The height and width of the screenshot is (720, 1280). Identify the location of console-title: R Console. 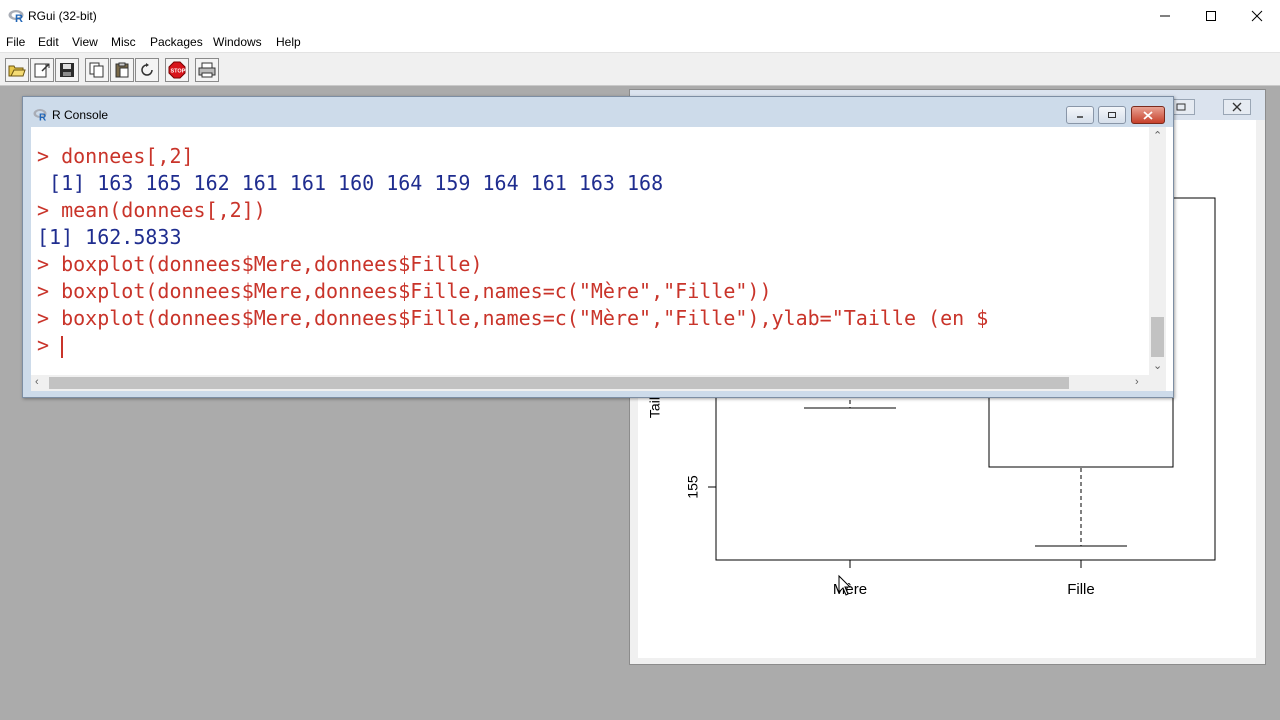
(80, 115).